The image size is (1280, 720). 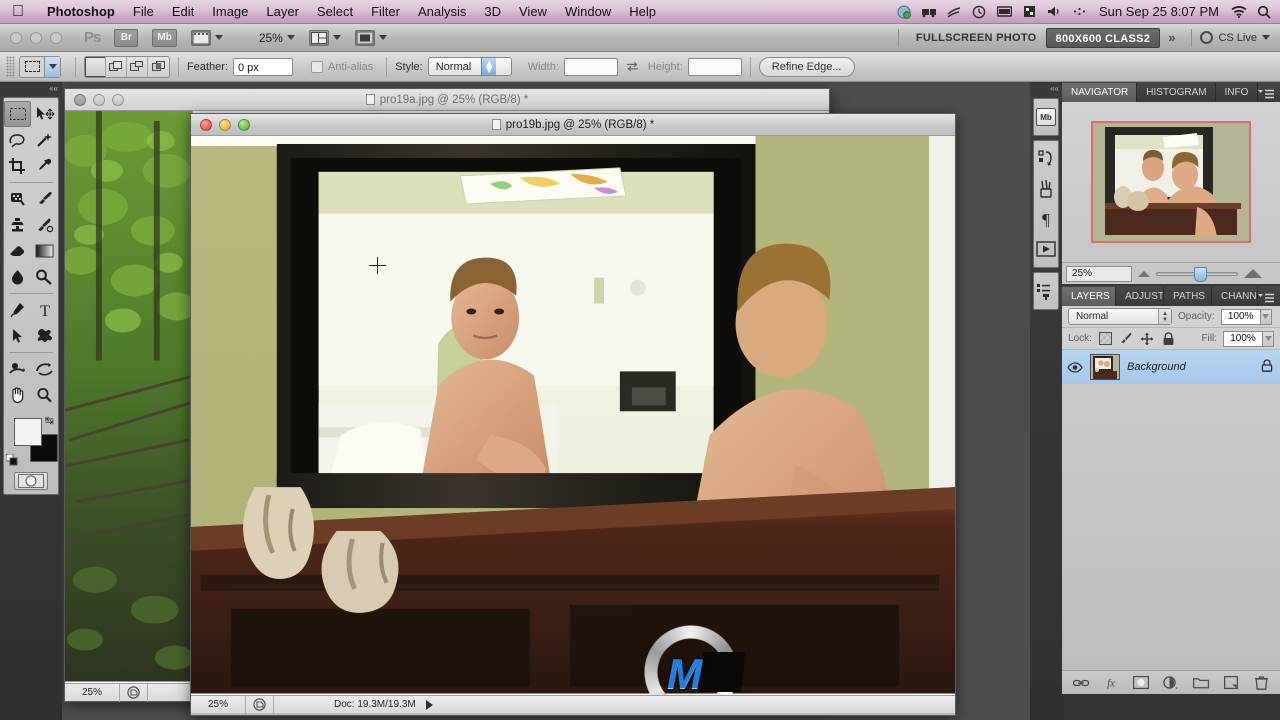 I want to click on current-tool-preset-picker, so click(x=40, y=66).